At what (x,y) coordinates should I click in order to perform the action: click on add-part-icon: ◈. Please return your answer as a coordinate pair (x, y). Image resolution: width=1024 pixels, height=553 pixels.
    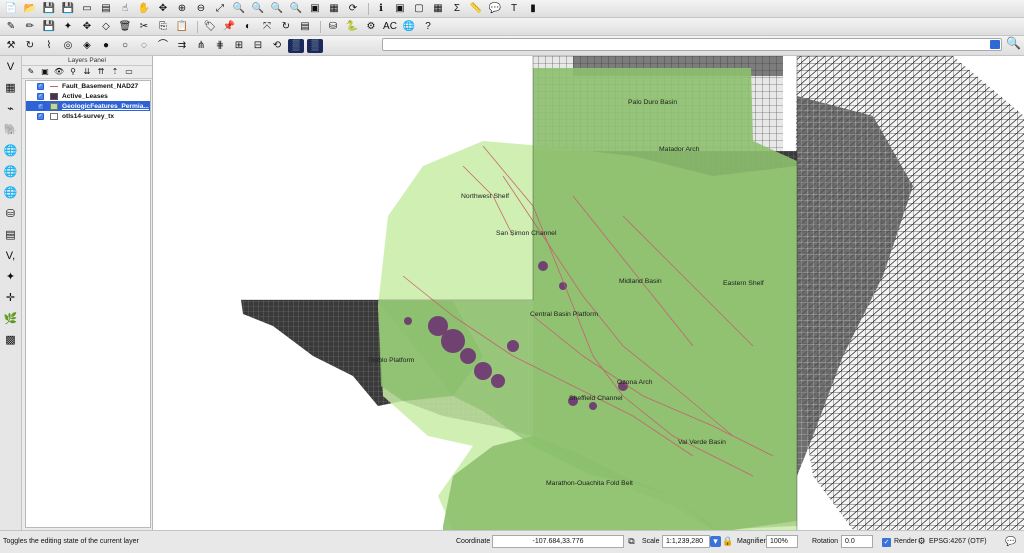
    Looking at the image, I should click on (87, 46).